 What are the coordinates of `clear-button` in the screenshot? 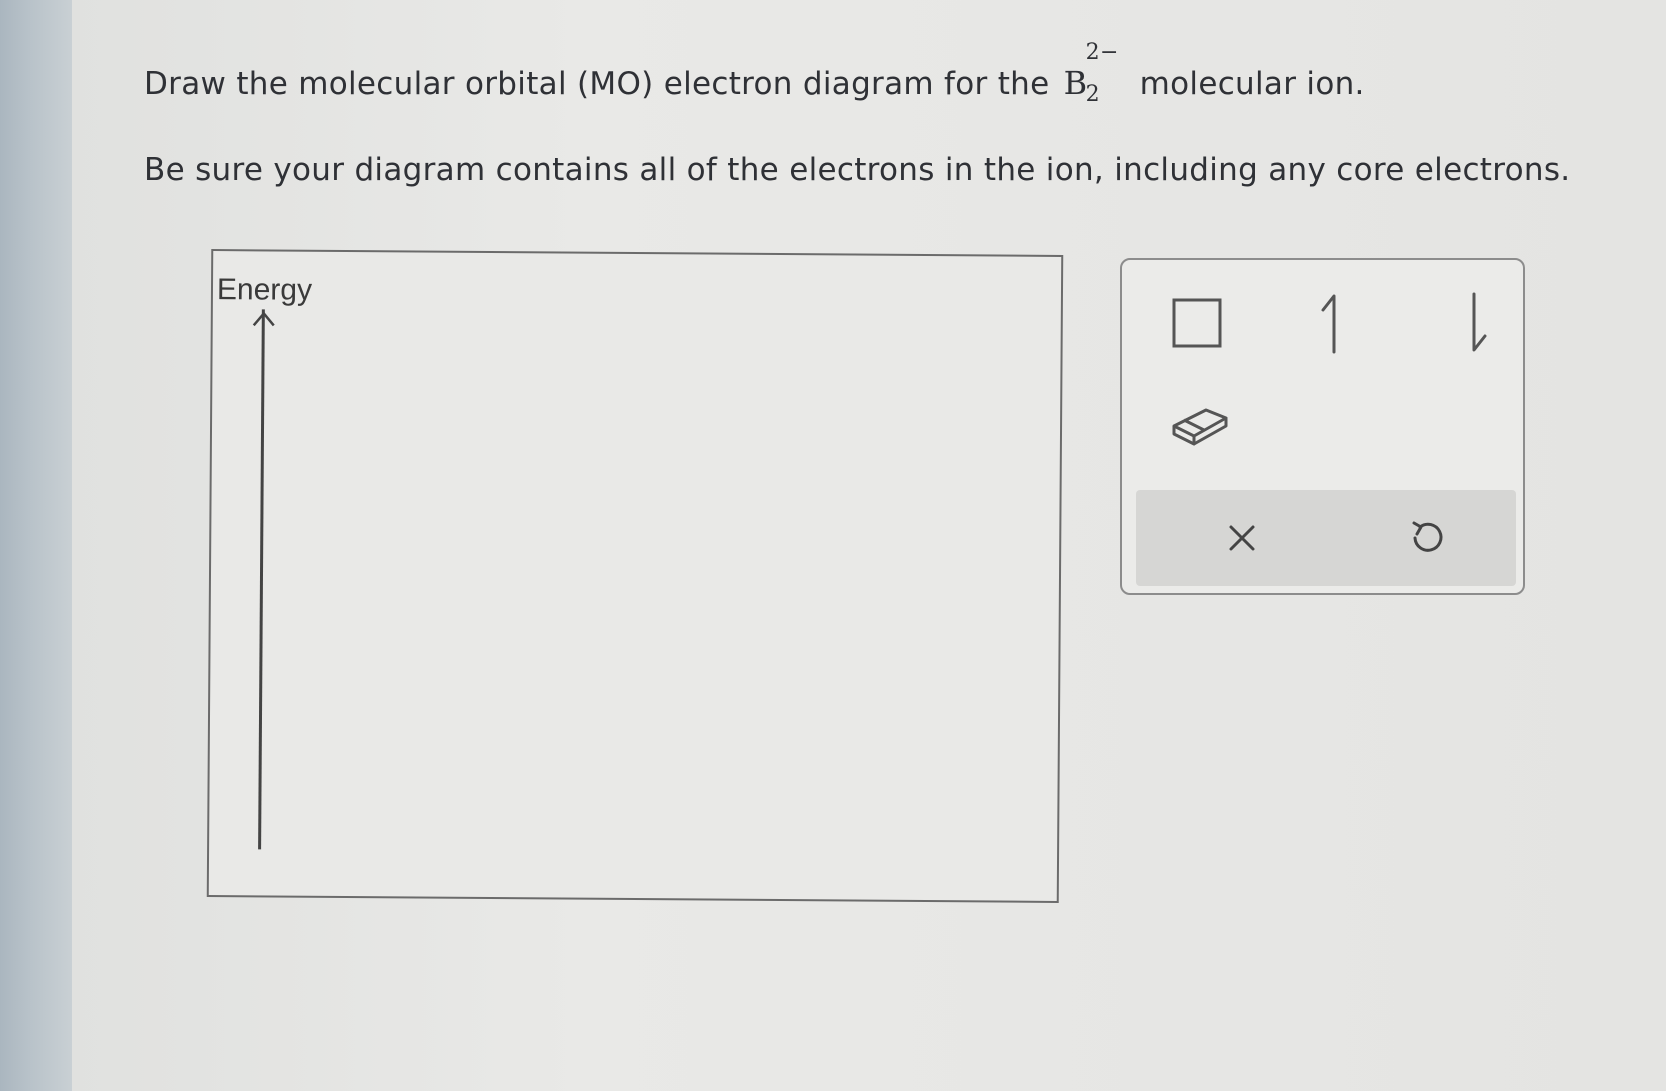 It's located at (1242, 538).